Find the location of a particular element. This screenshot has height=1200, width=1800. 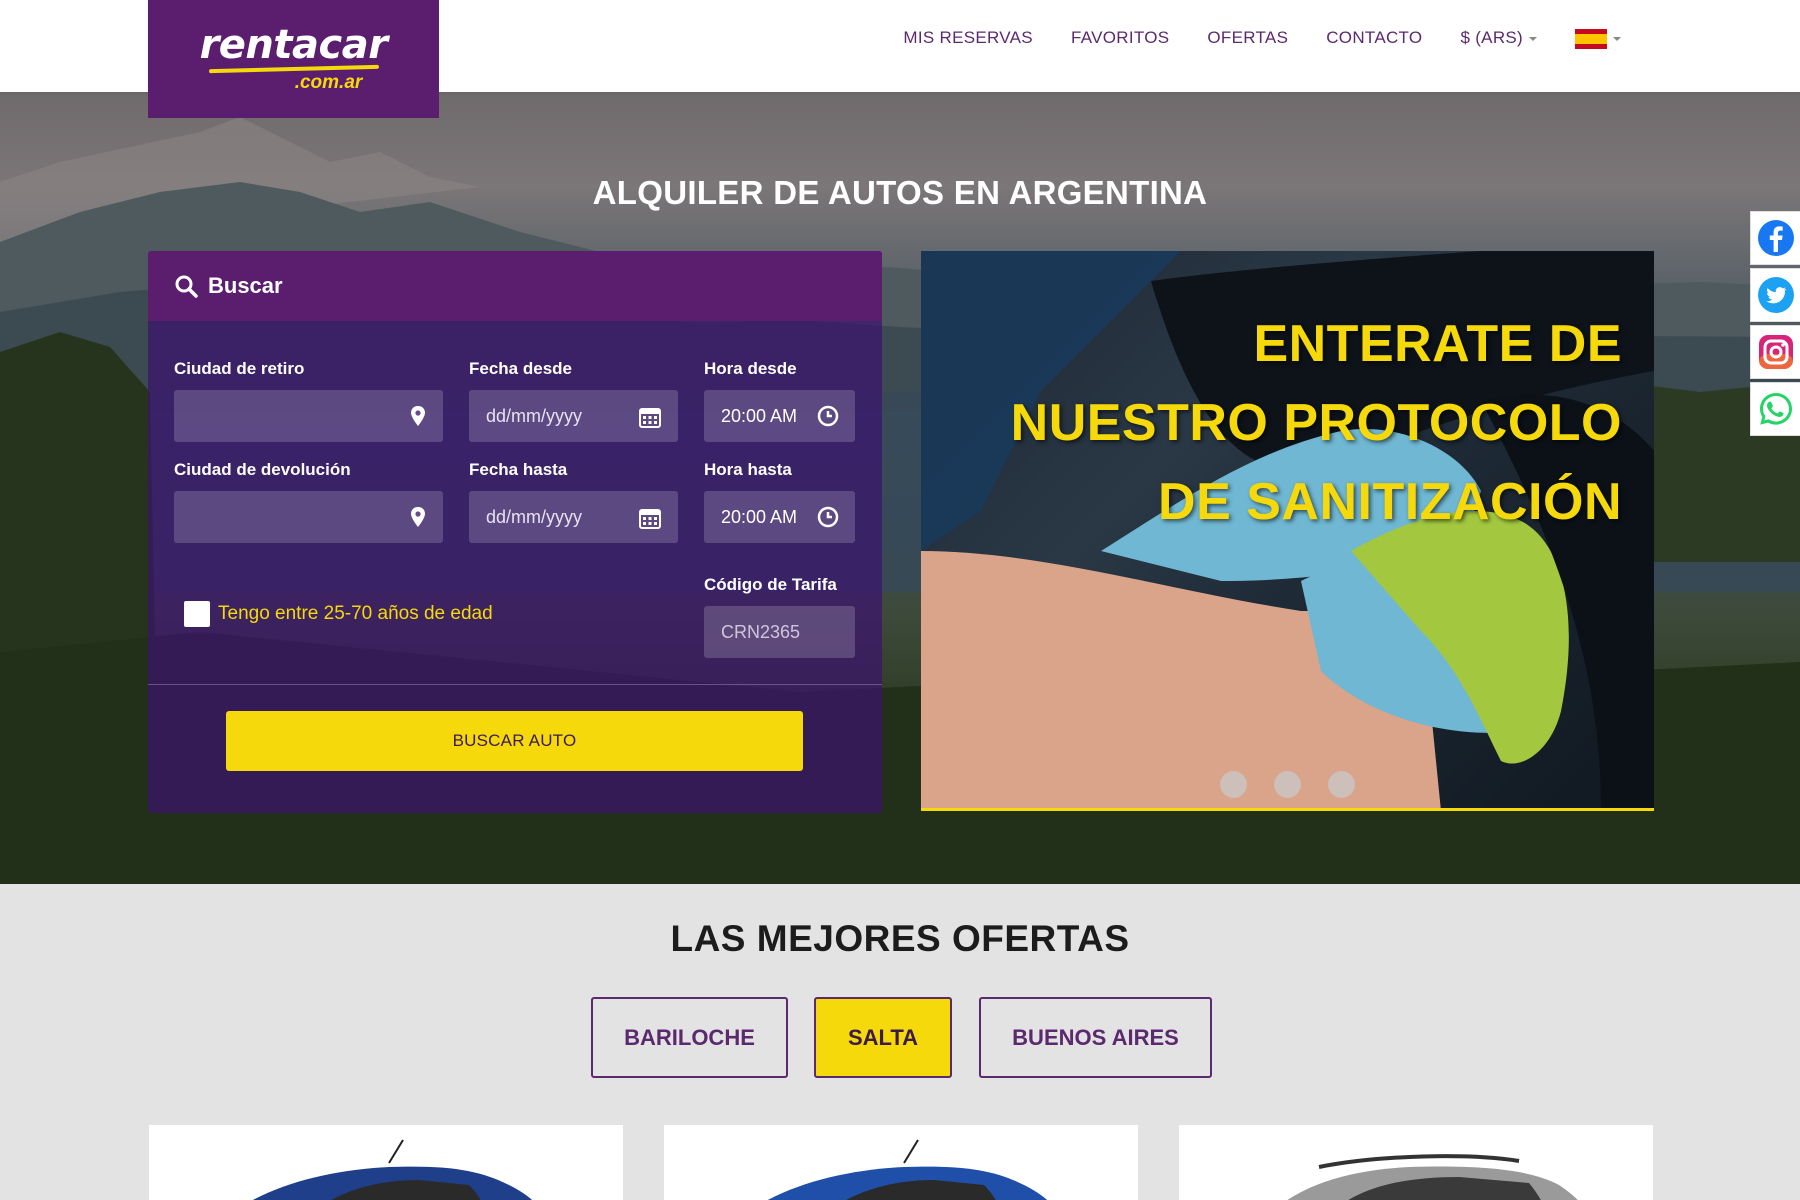

nav-favorites: FAVORITOS is located at coordinates (1120, 38).